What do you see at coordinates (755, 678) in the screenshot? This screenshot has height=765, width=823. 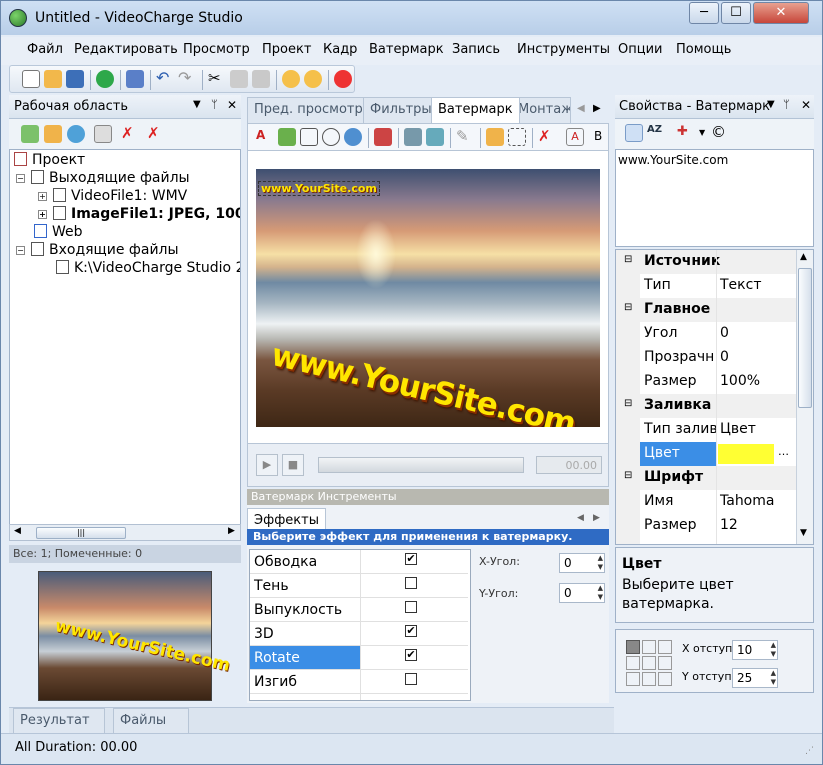 I see `y-offset-input: 25 ▲ ▼` at bounding box center [755, 678].